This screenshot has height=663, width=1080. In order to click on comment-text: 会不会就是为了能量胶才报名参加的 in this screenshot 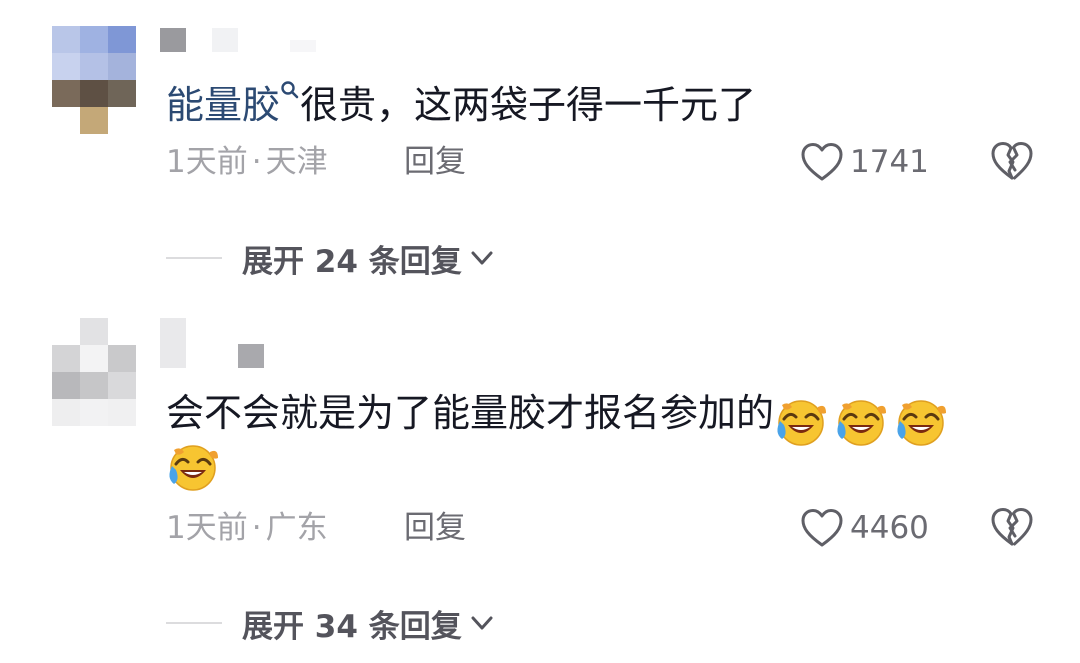, I will do `click(560, 416)`.